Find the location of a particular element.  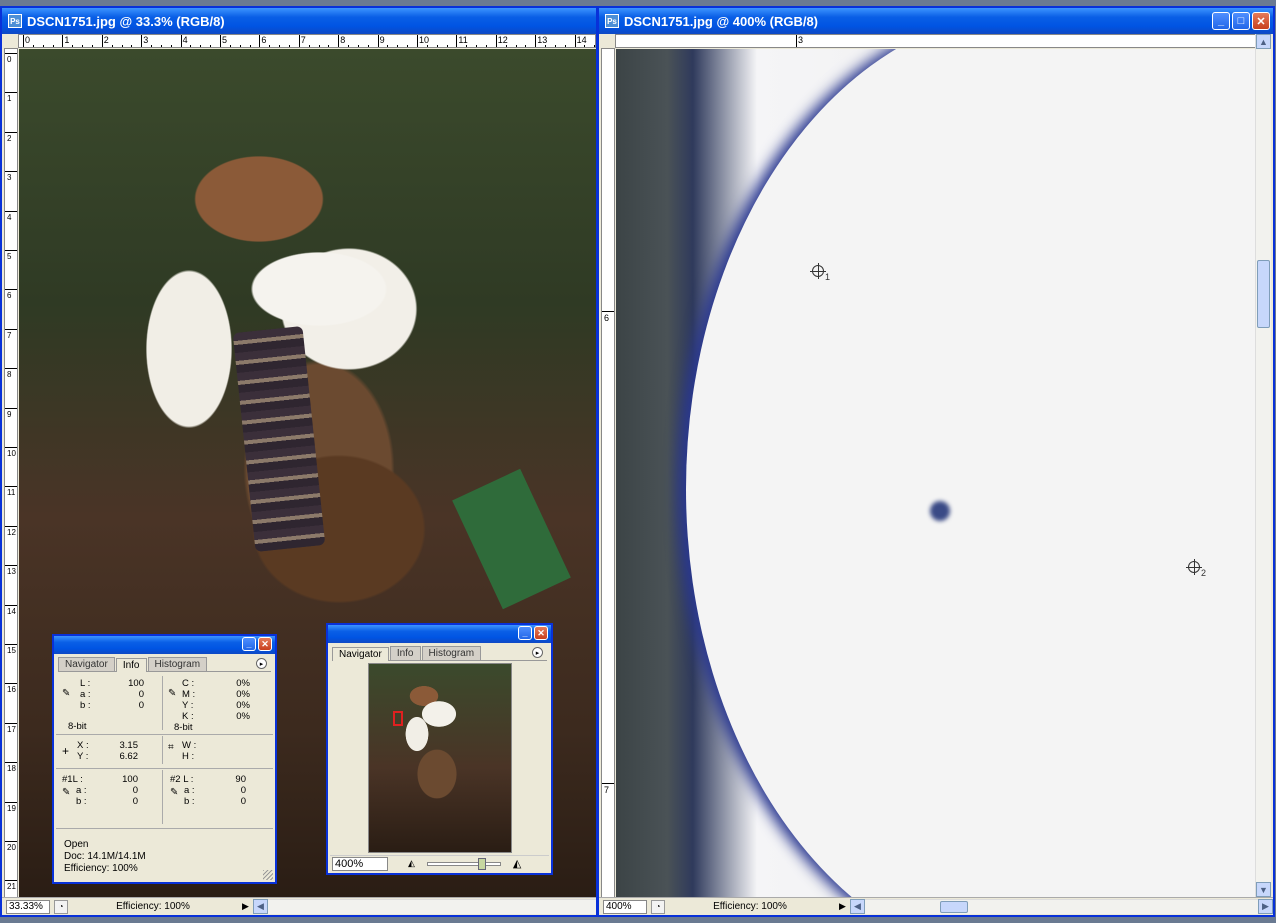

ruler-label: 2 is located at coordinates (9, 138).